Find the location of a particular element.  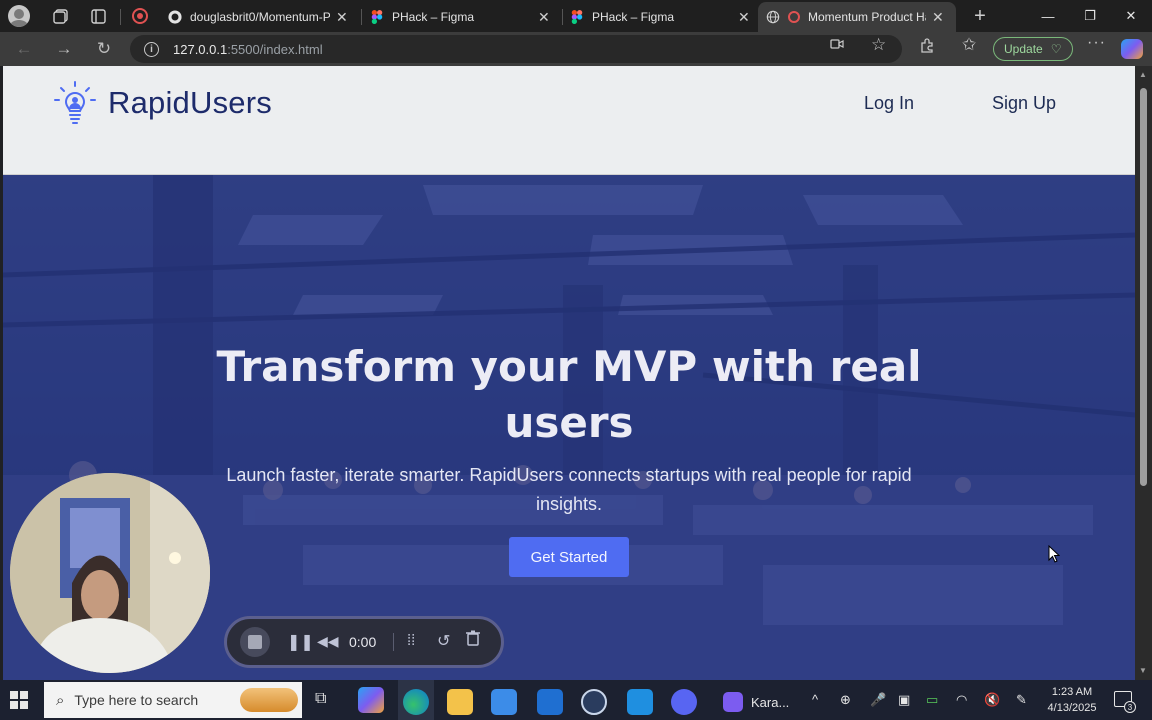

pen-icon: ✎ is located at coordinates (1021, 700).